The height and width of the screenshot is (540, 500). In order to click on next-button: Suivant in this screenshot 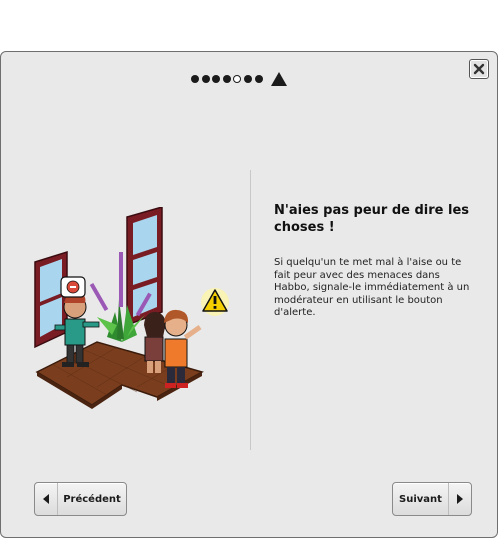, I will do `click(432, 499)`.